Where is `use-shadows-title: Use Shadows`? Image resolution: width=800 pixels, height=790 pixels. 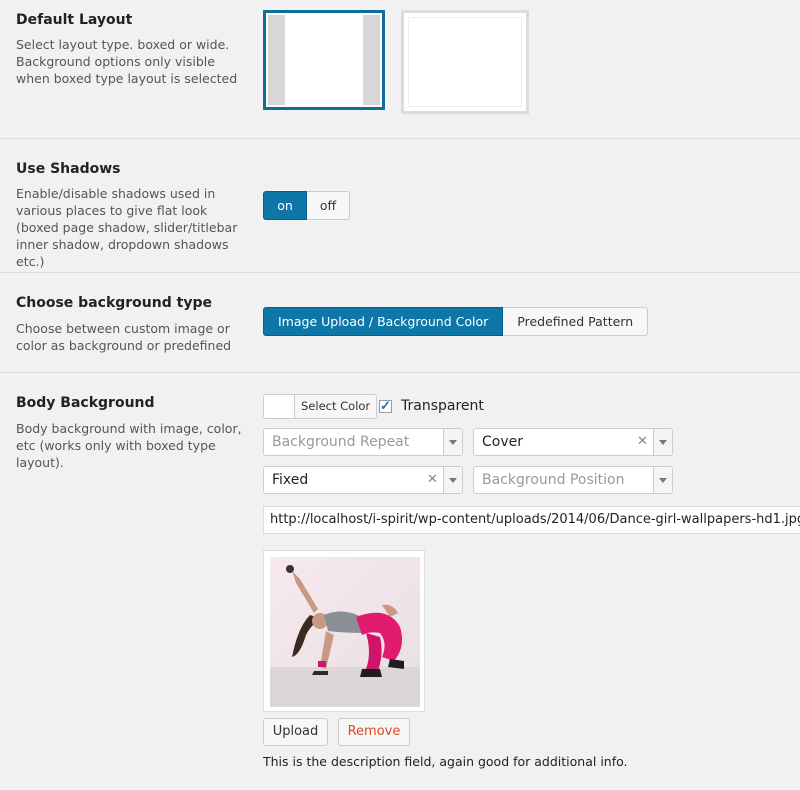 use-shadows-title: Use Shadows is located at coordinates (68, 169).